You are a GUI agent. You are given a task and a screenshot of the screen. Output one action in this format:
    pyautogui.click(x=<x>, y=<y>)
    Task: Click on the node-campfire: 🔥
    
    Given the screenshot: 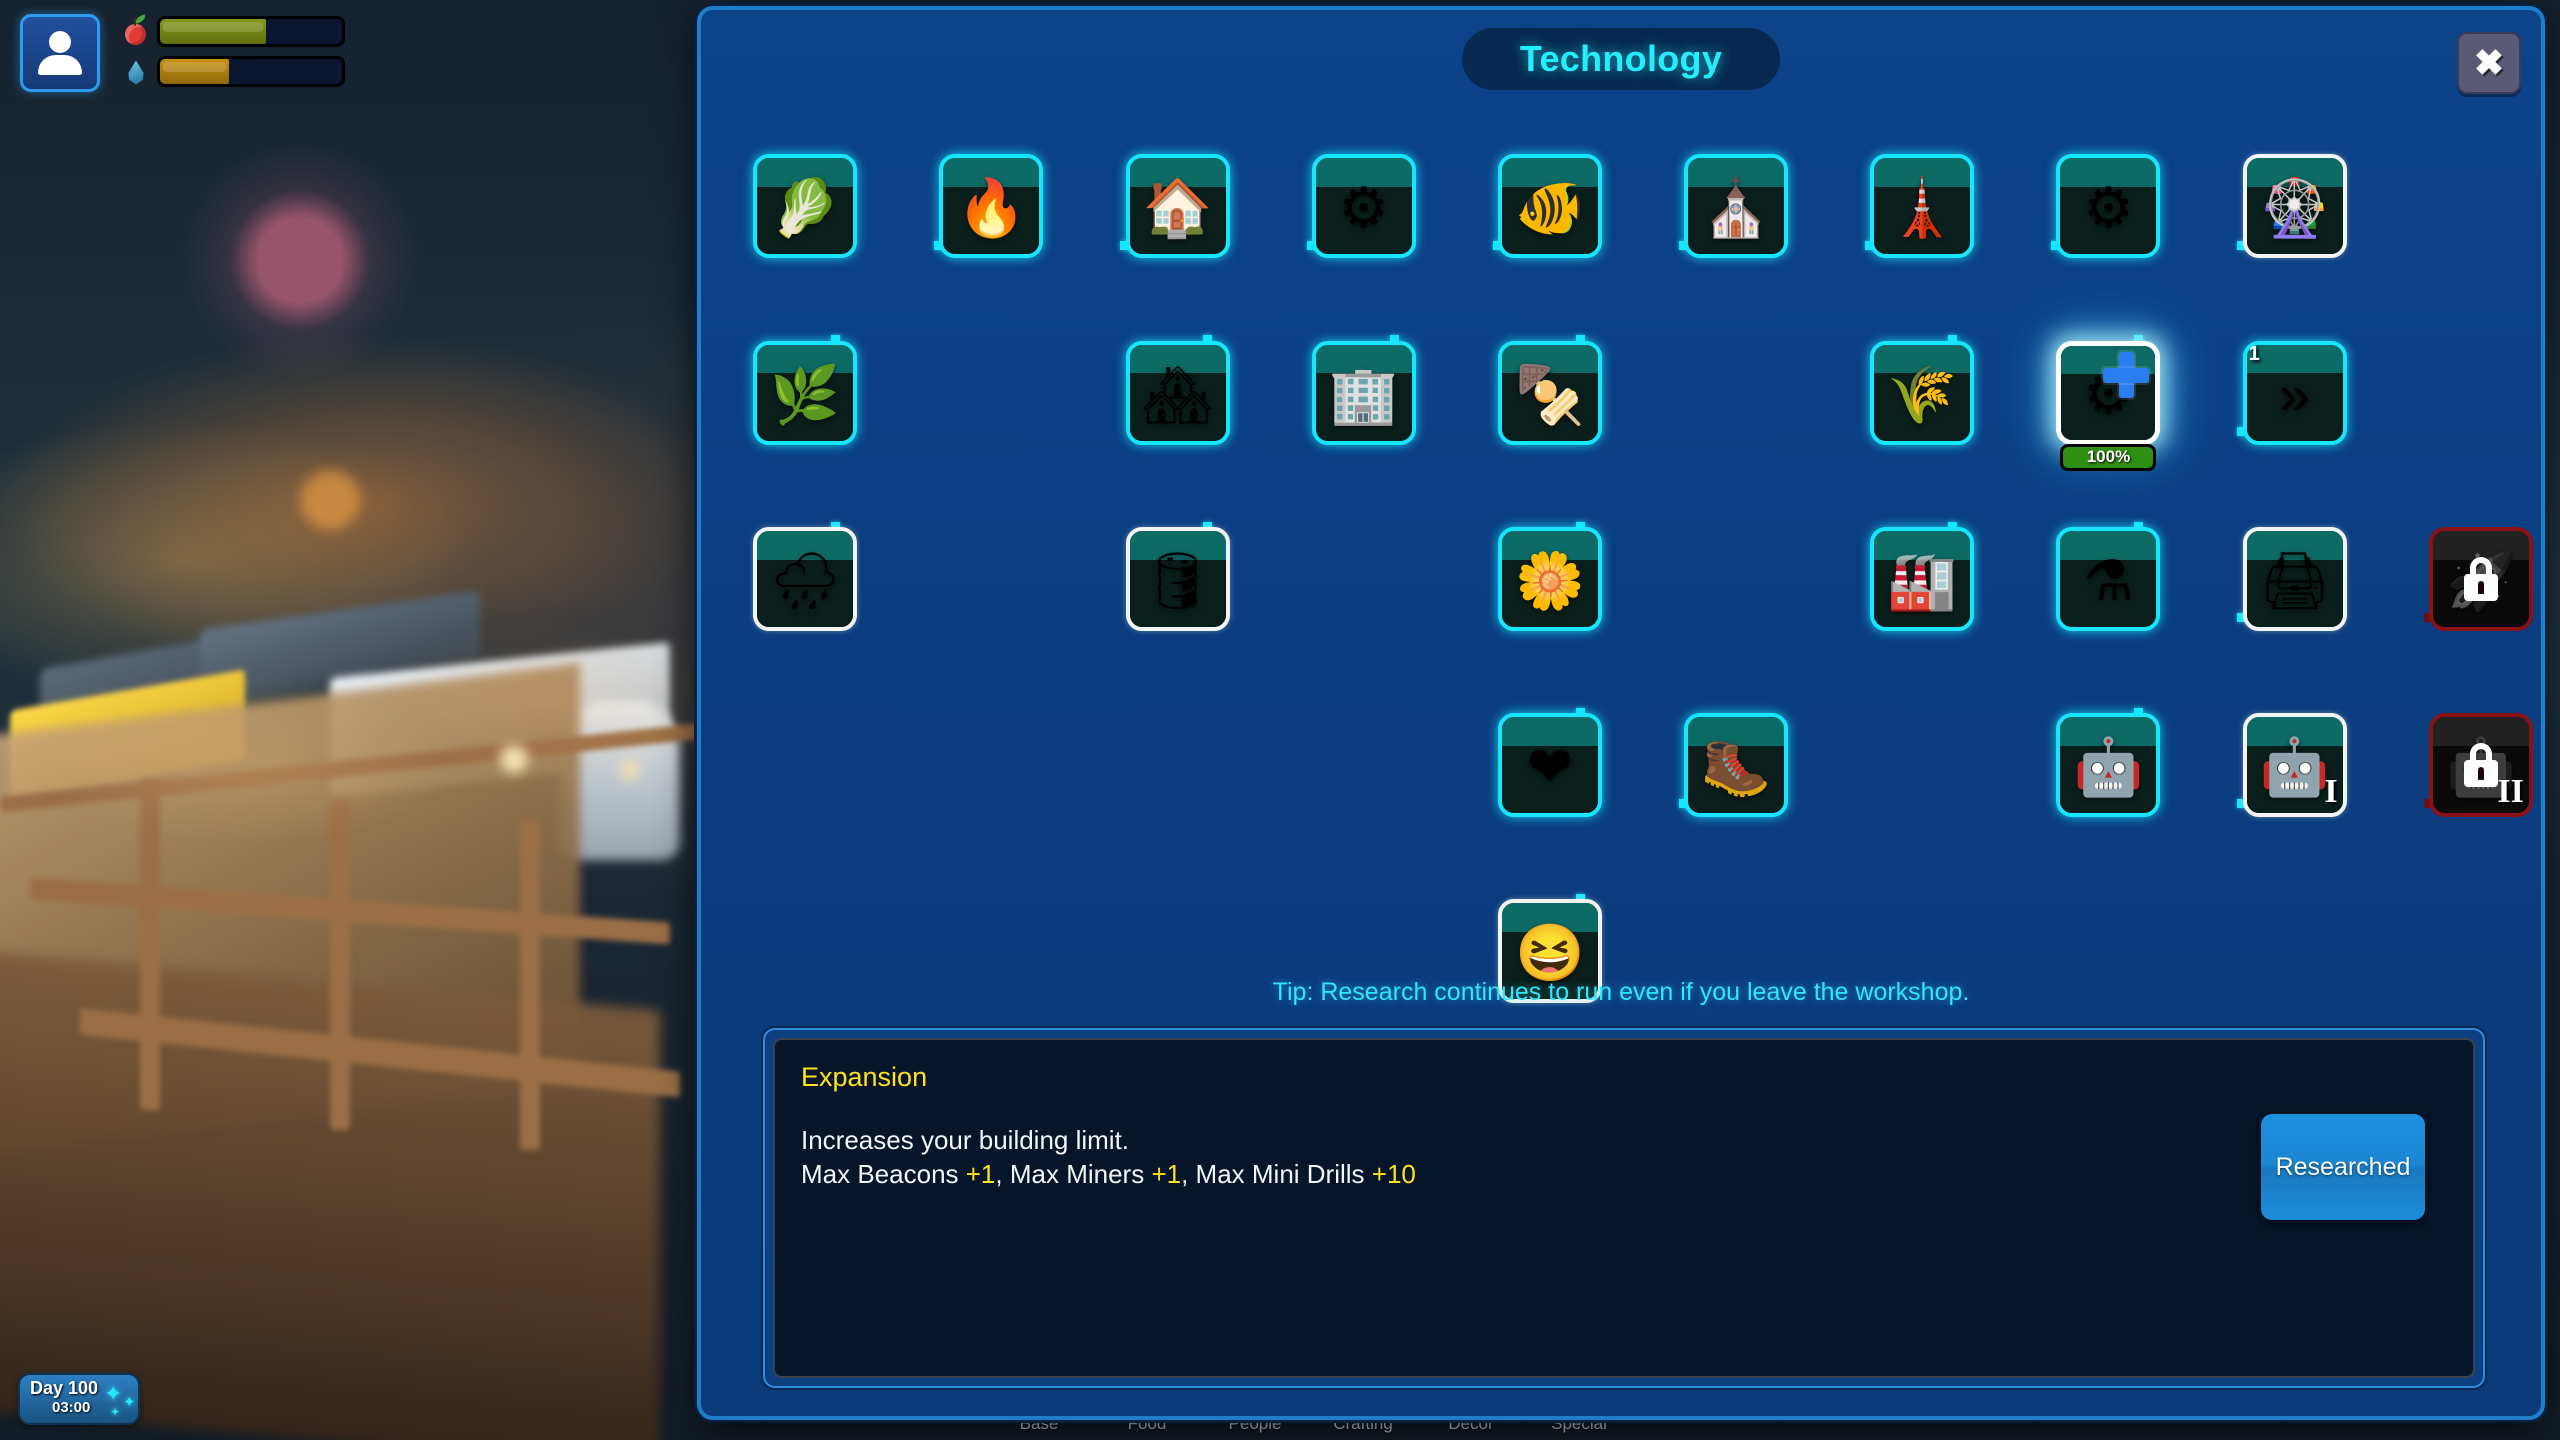 What is the action you would take?
    pyautogui.click(x=991, y=206)
    